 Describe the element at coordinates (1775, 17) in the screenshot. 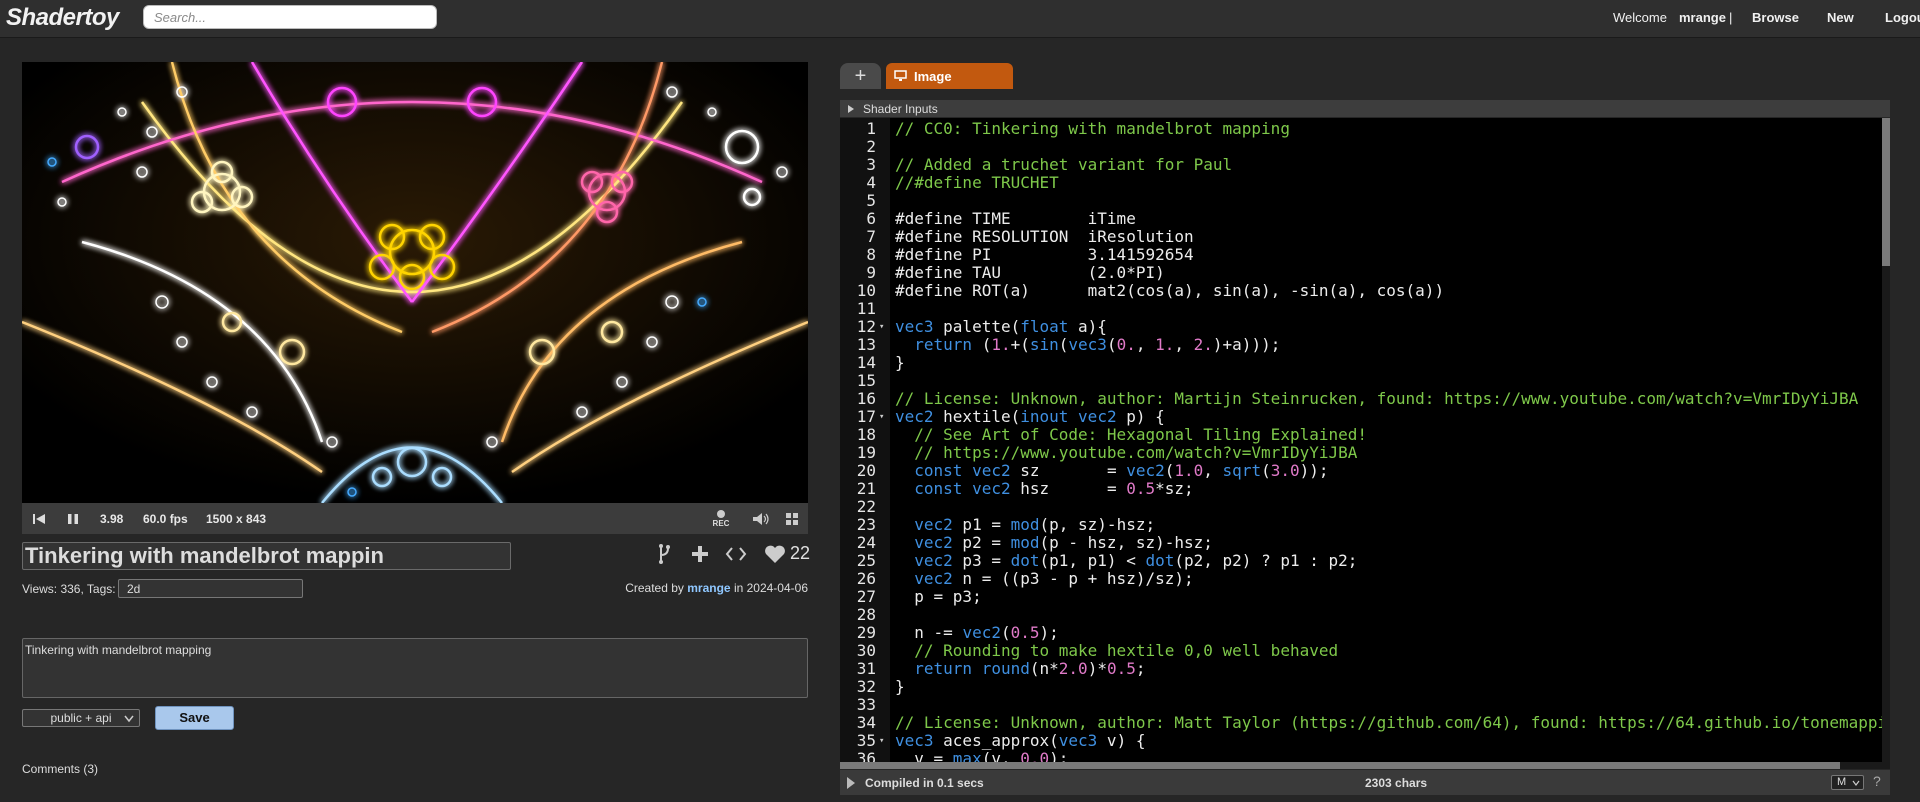

I see `browse-link: Browse` at that location.